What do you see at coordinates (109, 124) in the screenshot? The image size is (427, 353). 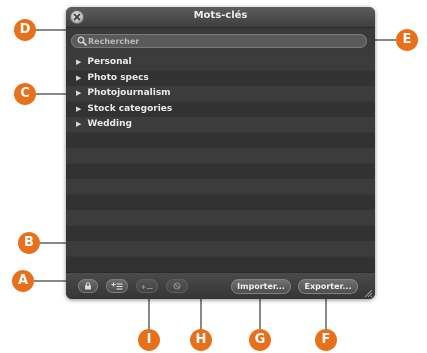 I see `keyword-label: Wedding` at bounding box center [109, 124].